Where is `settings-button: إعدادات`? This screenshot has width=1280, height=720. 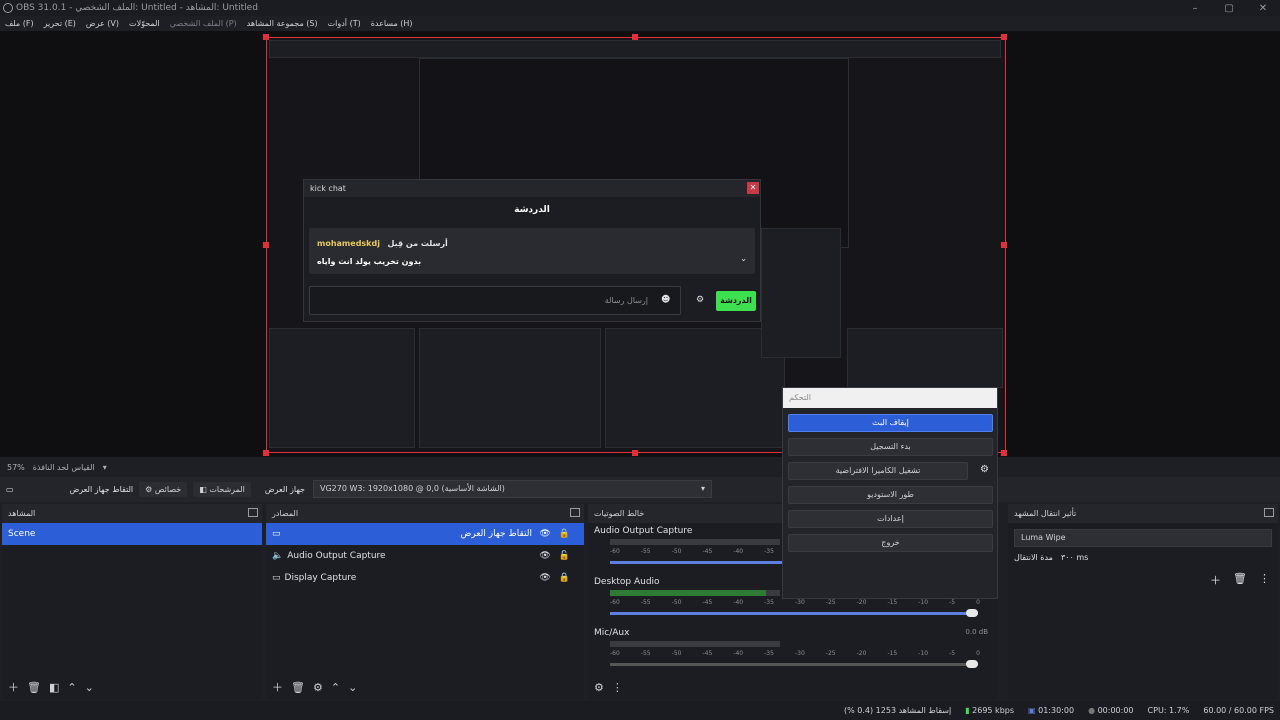 settings-button: إعدادات is located at coordinates (890, 519).